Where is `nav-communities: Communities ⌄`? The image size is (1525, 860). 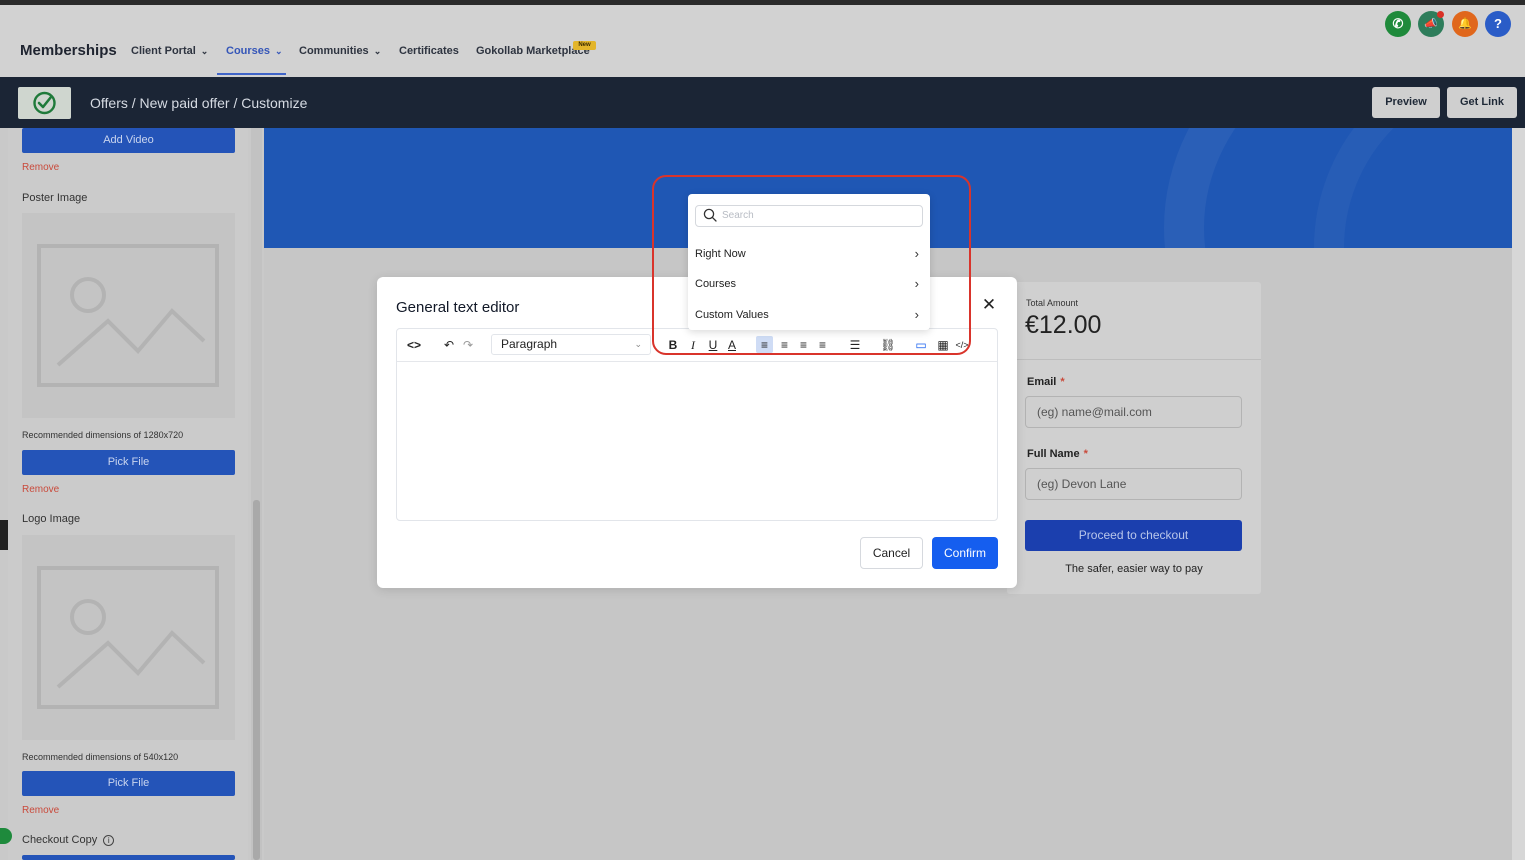
nav-communities: Communities ⌄ is located at coordinates (340, 51).